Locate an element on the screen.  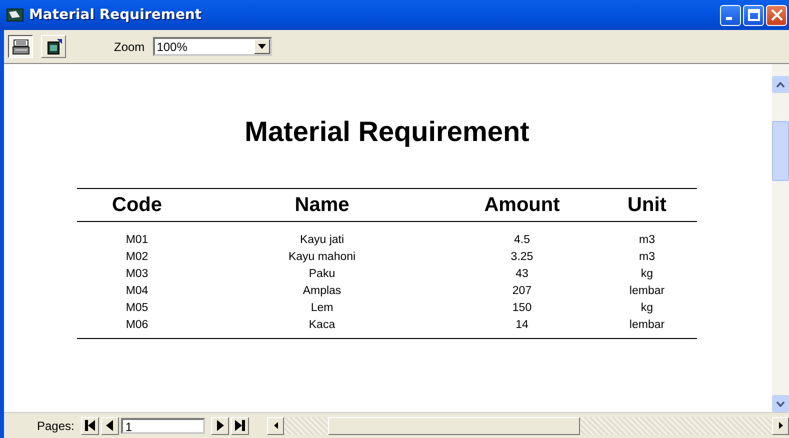
table-cell: 14 is located at coordinates (522, 324).